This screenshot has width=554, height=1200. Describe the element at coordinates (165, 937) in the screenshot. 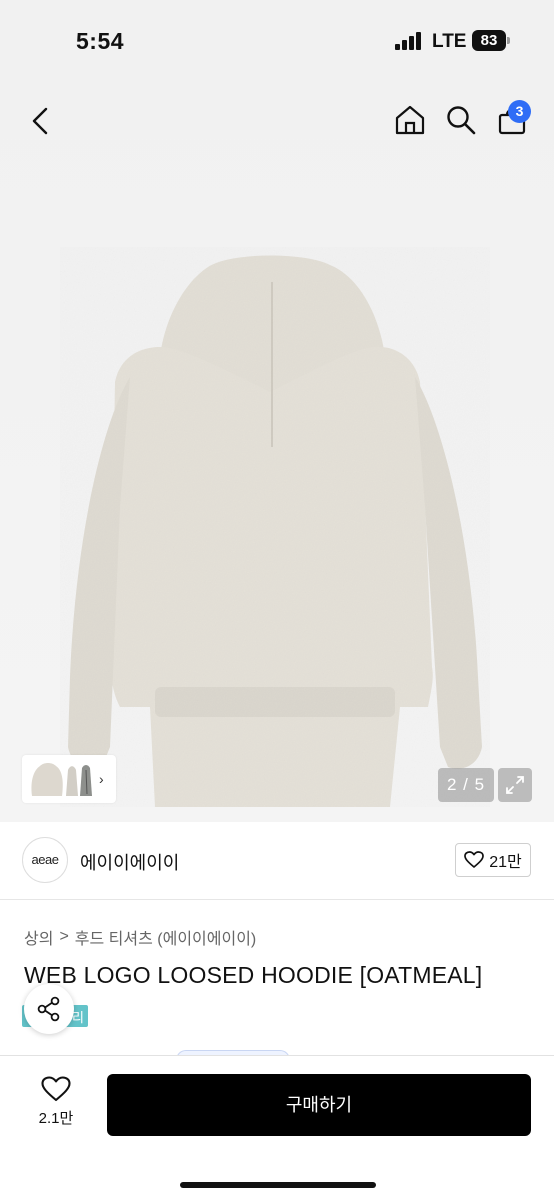

I see `breadcrumb-subcategory: 후드 티셔츠 (에이이에이이)` at that location.